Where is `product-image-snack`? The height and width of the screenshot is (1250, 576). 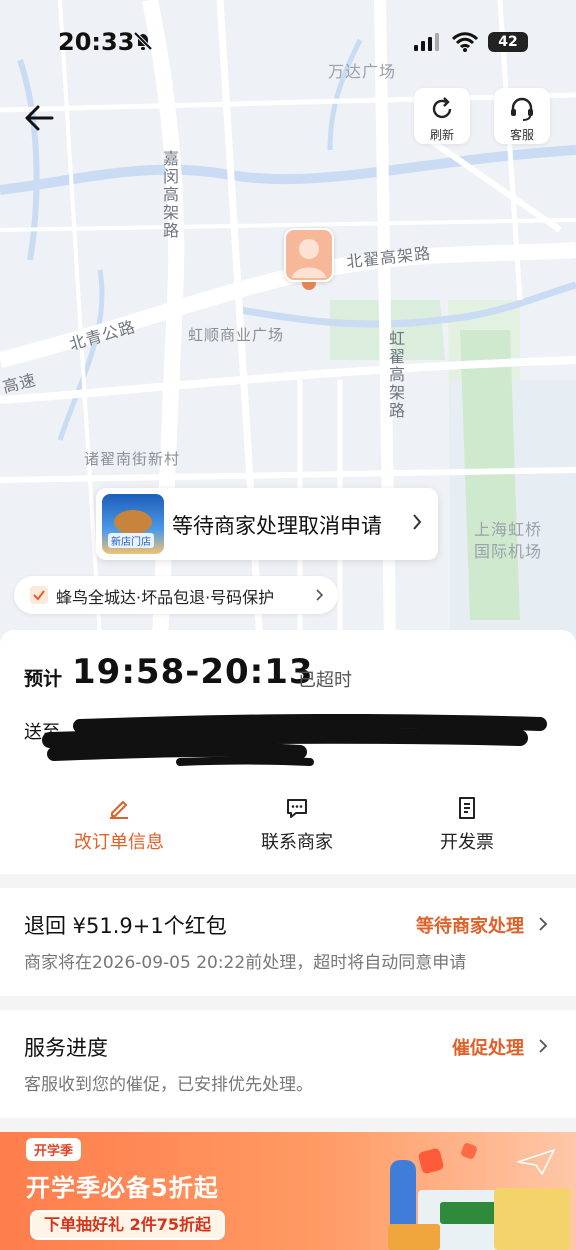 product-image-snack is located at coordinates (414, 1237).